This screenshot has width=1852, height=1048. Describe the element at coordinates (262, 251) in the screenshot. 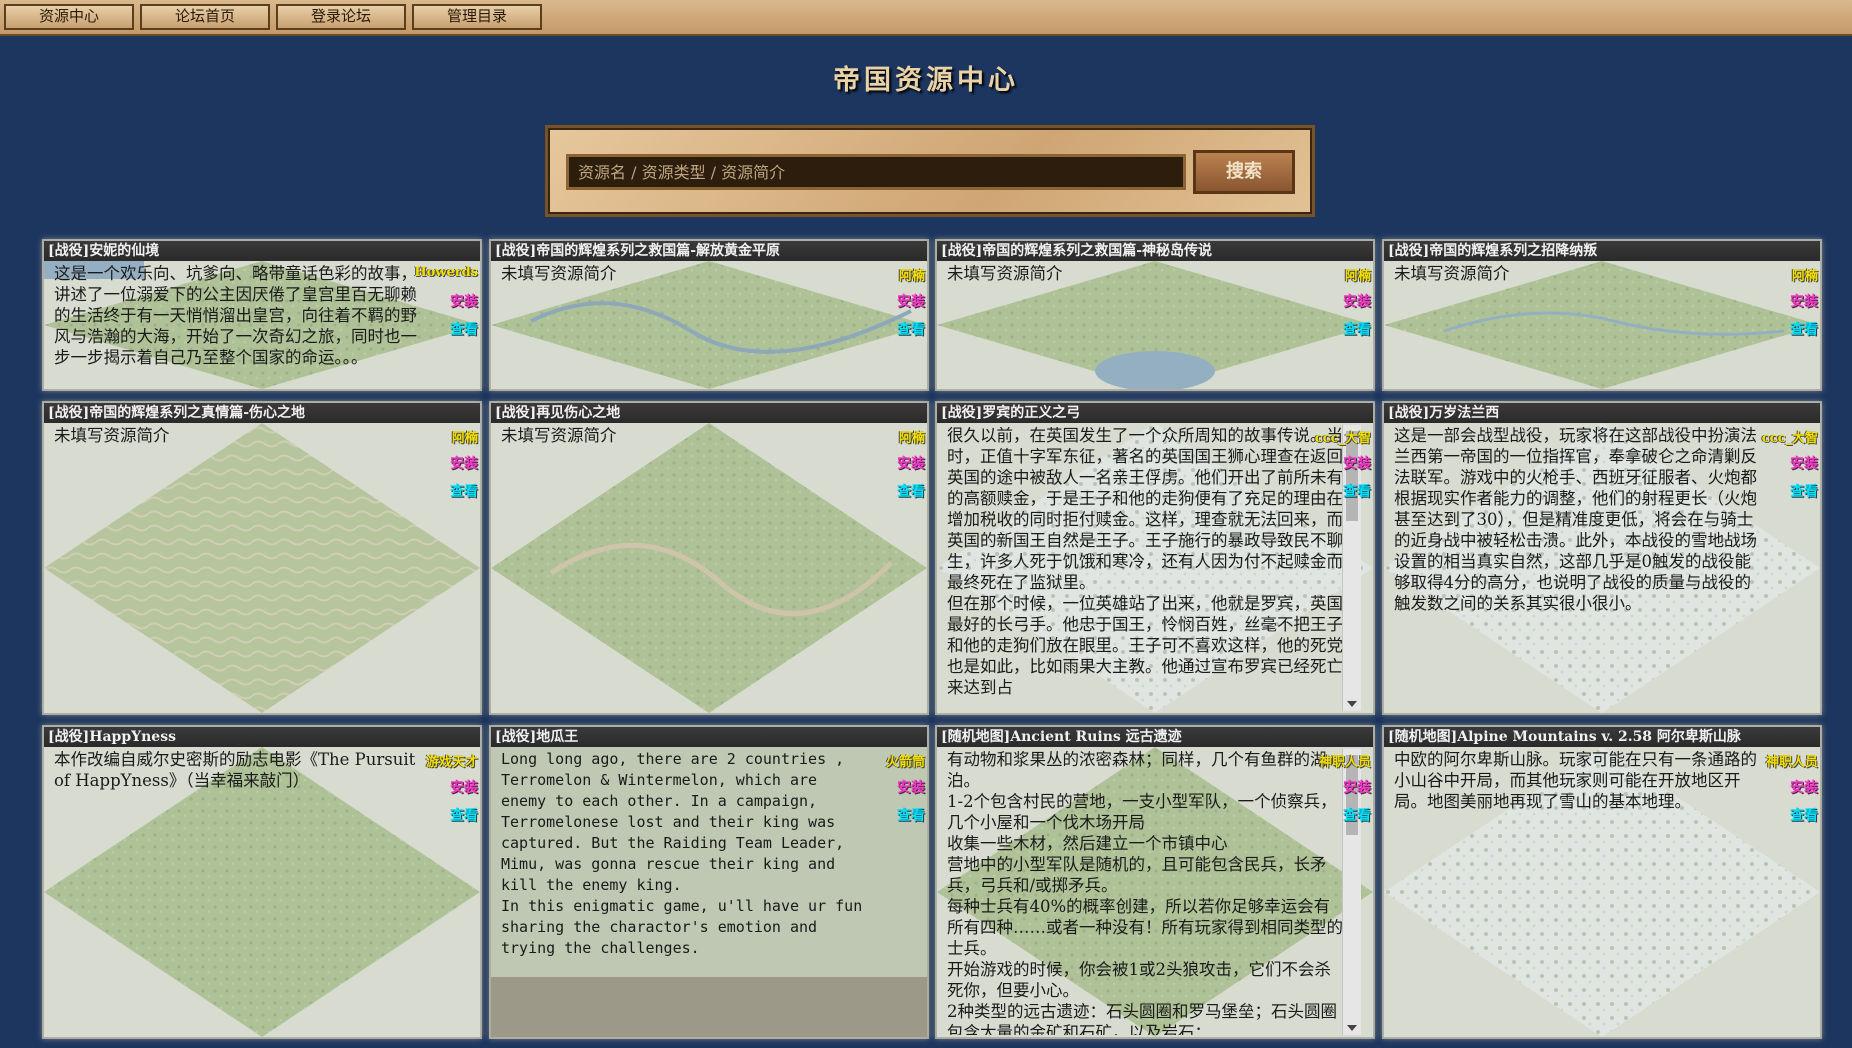

I see `card-title: [战役]安妮的仙境` at that location.